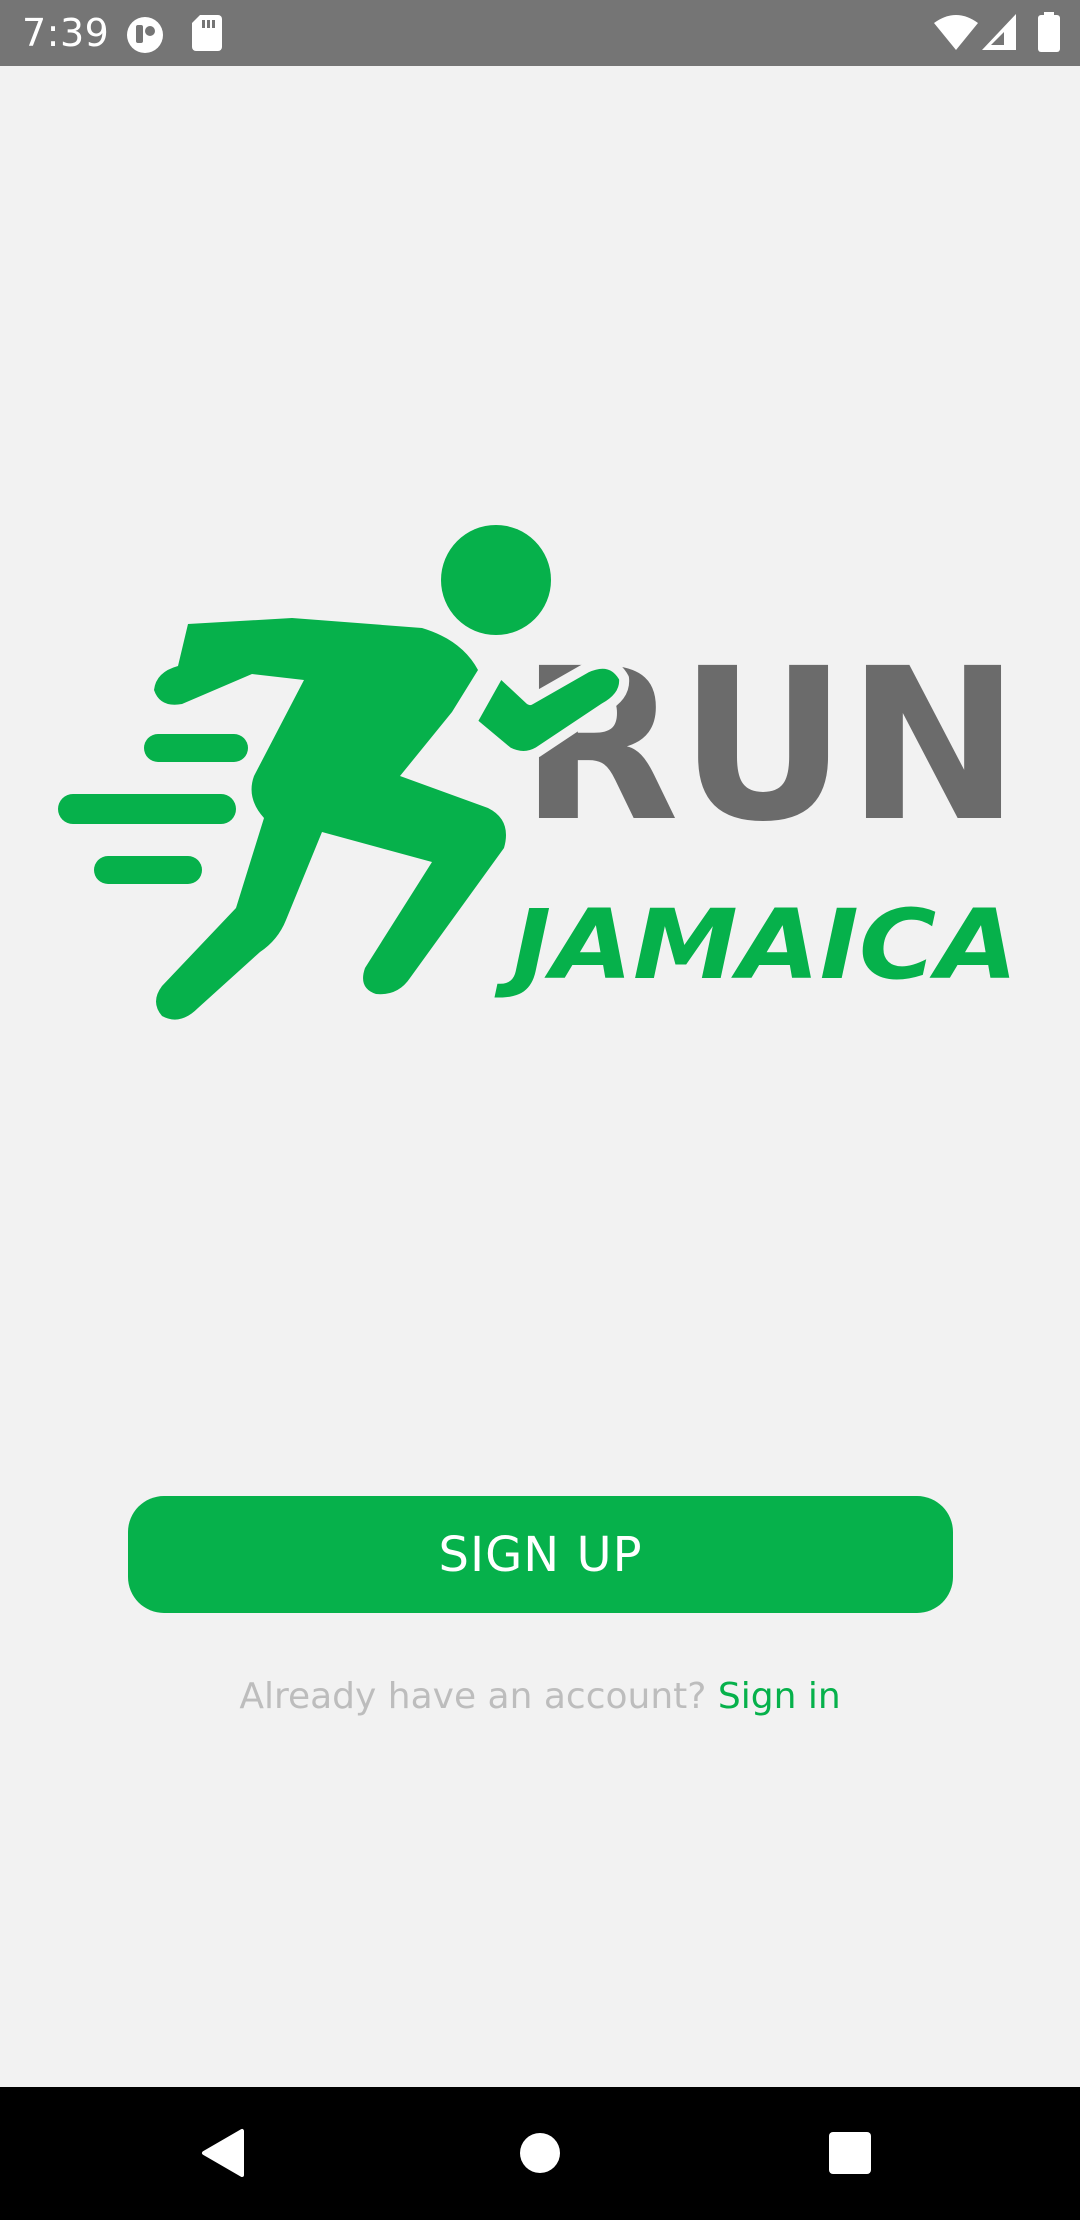 This screenshot has width=1080, height=2220. I want to click on sign-in-row: Already have an account? Sign in, so click(540, 1697).